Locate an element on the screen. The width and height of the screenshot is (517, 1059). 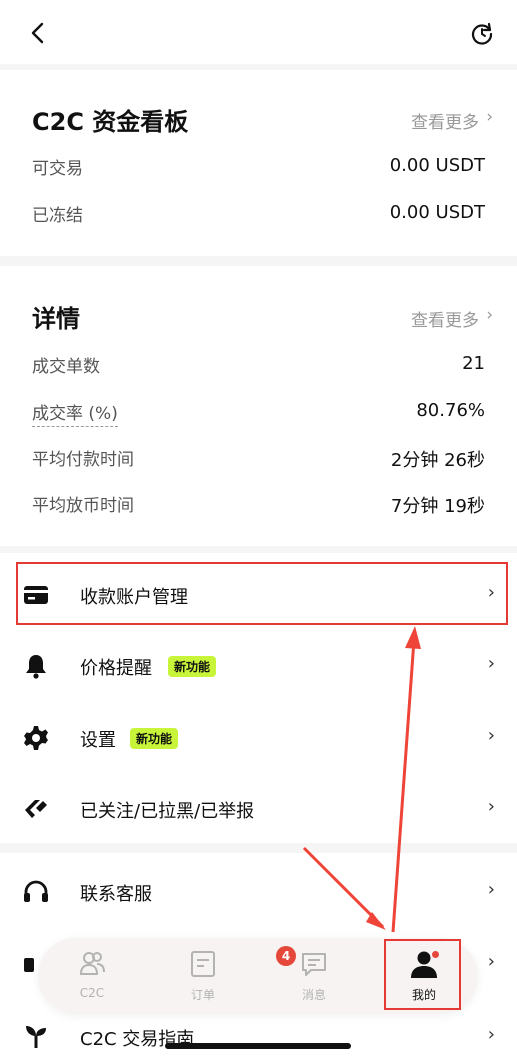
avg-release-time-label: 平均放币时间 is located at coordinates (83, 506).